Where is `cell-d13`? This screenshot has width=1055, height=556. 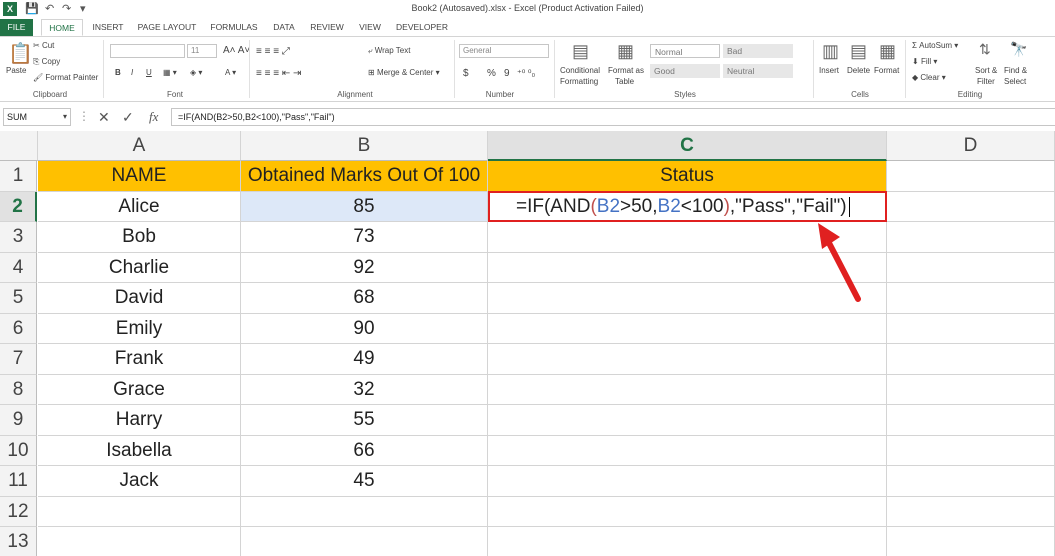 cell-d13 is located at coordinates (971, 541).